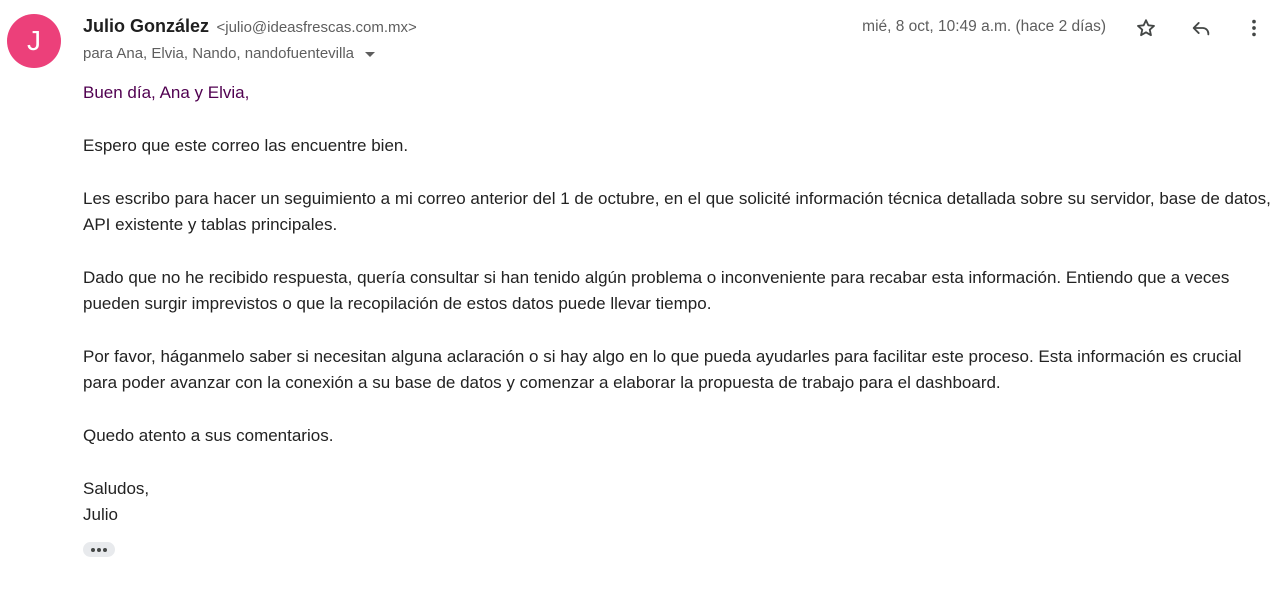 The image size is (1280, 594). What do you see at coordinates (166, 92) in the screenshot?
I see `greeting: Buen día, Ana y Elvia,` at bounding box center [166, 92].